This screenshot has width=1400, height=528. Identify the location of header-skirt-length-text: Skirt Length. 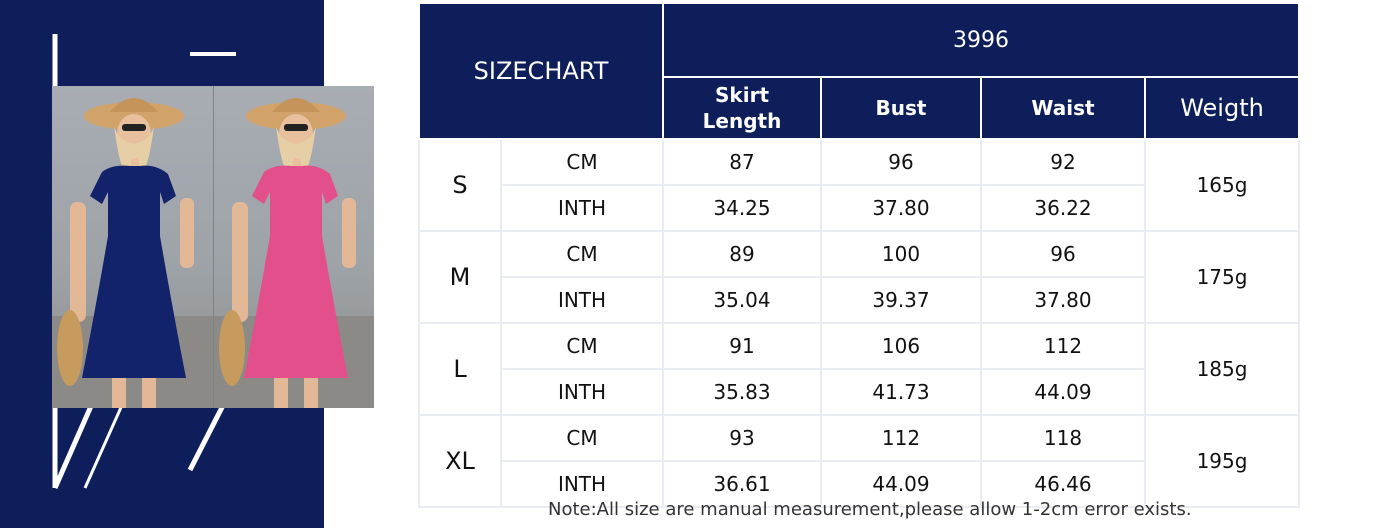
(742, 108).